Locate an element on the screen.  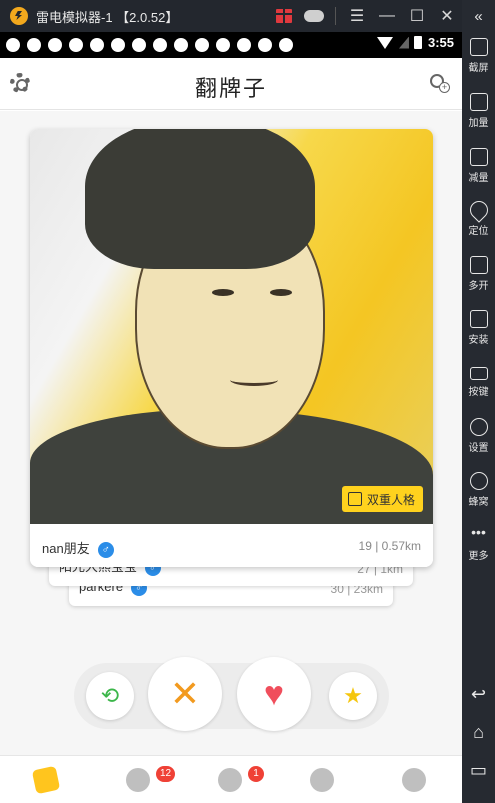
tab-cards is located at coordinates (46, 779).